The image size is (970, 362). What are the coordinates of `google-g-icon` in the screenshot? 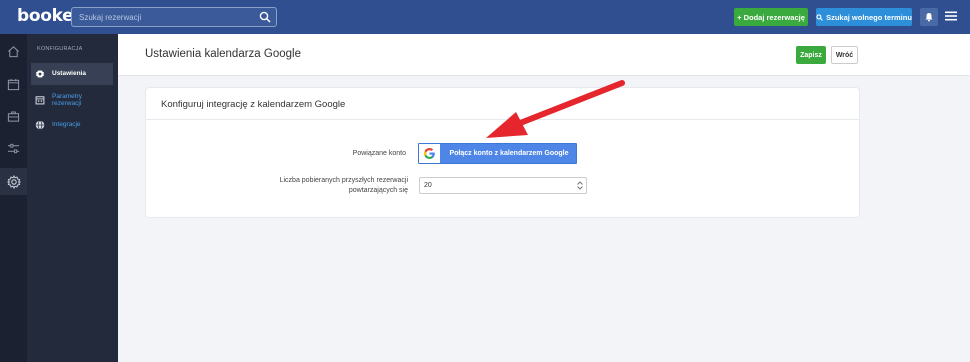 It's located at (429, 153).